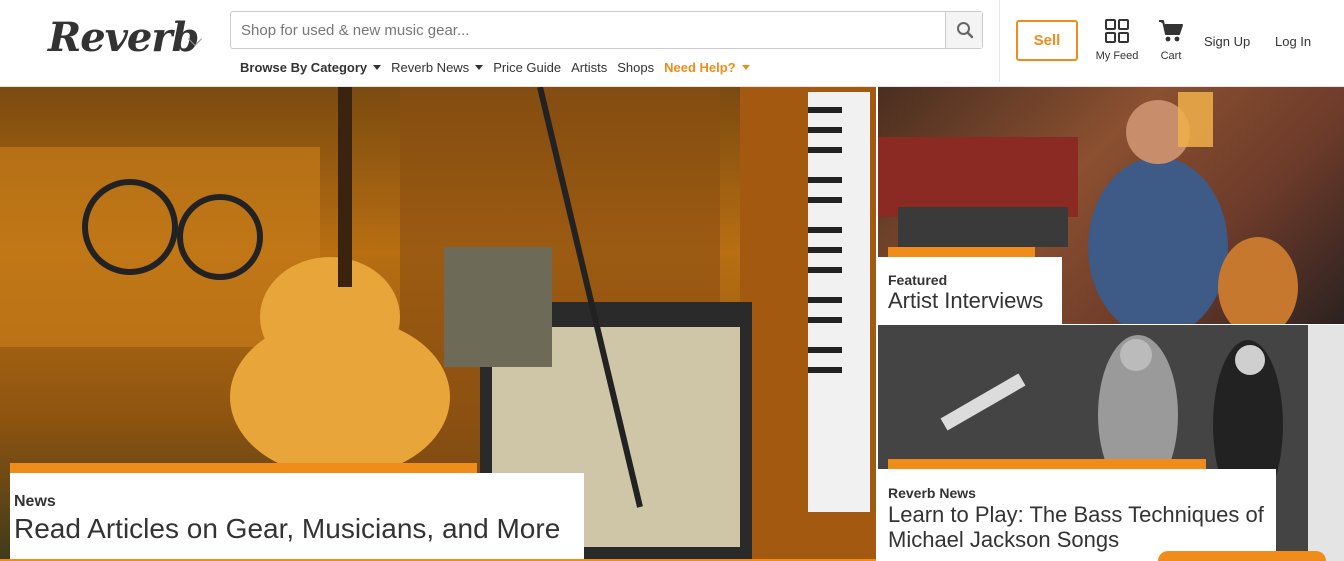  What do you see at coordinates (1117, 31) in the screenshot?
I see `grid-icon` at bounding box center [1117, 31].